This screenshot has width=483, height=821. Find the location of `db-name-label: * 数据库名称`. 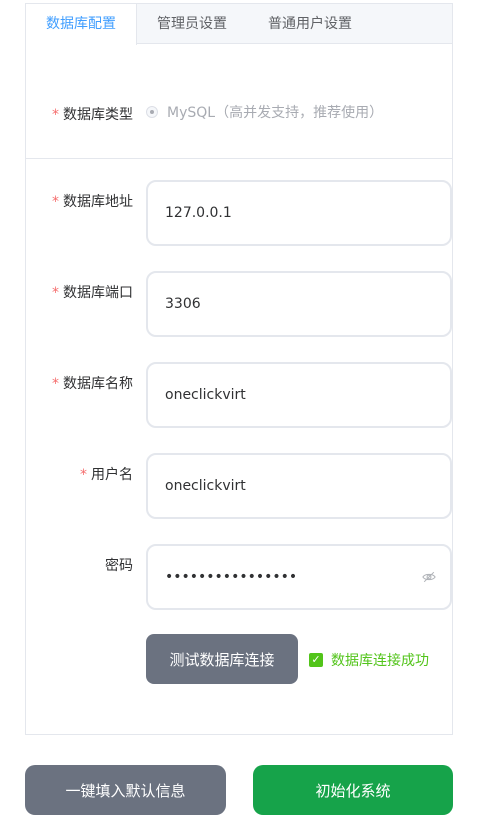

db-name-label: * 数据库名称 is located at coordinates (92, 384).